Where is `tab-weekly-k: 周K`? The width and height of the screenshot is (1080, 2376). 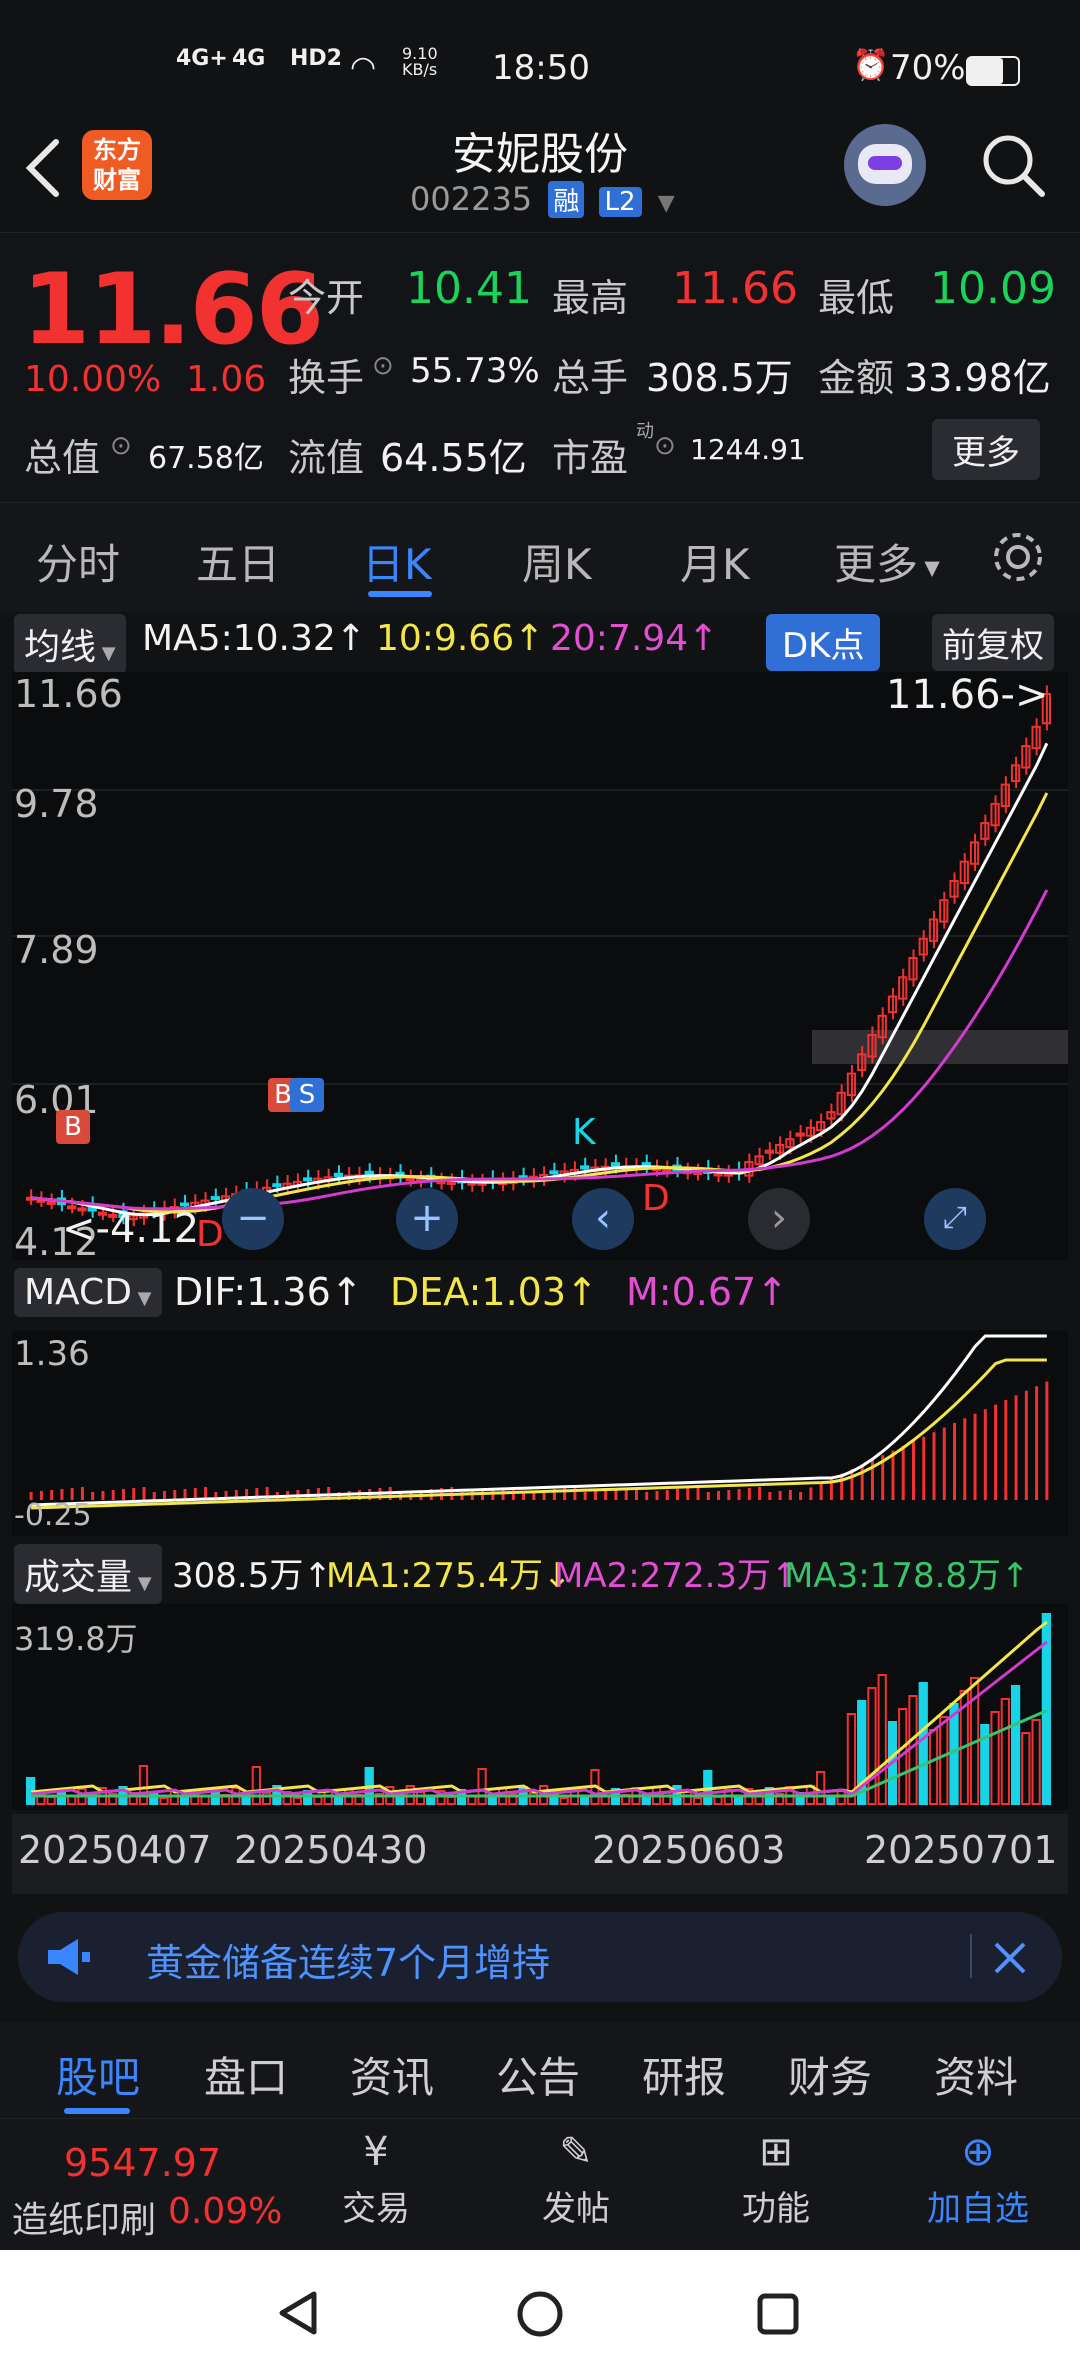 tab-weekly-k: 周K is located at coordinates (557, 561).